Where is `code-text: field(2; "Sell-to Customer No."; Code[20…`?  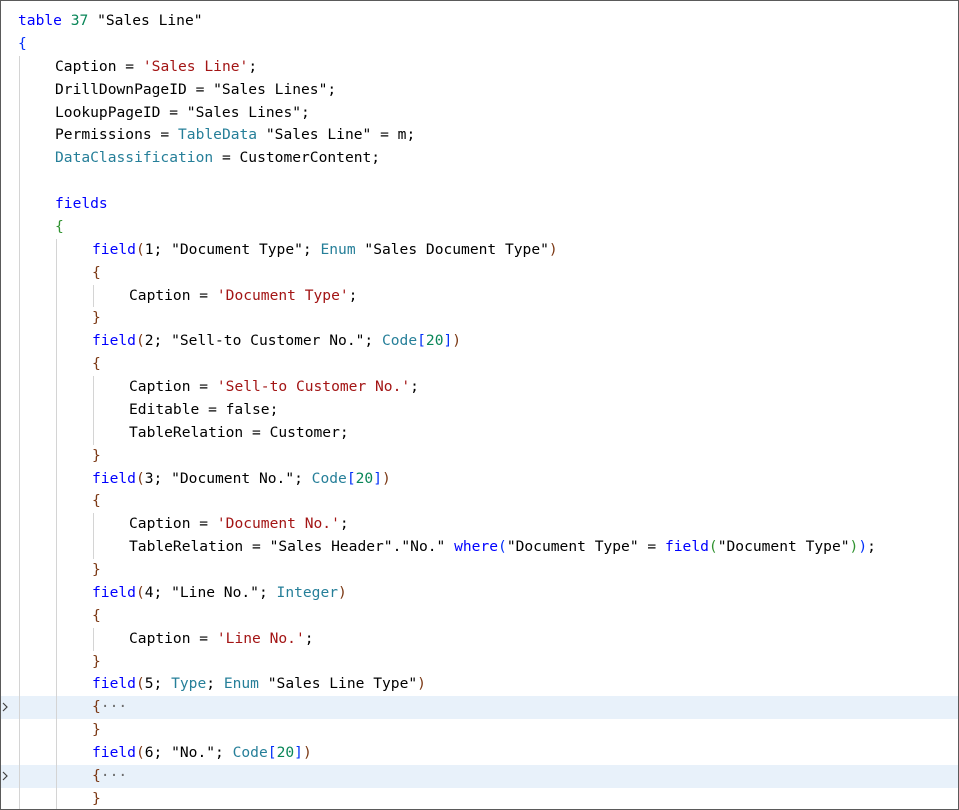
code-text: field(2; "Sell-to Customer No."; Code[20… is located at coordinates (276, 341).